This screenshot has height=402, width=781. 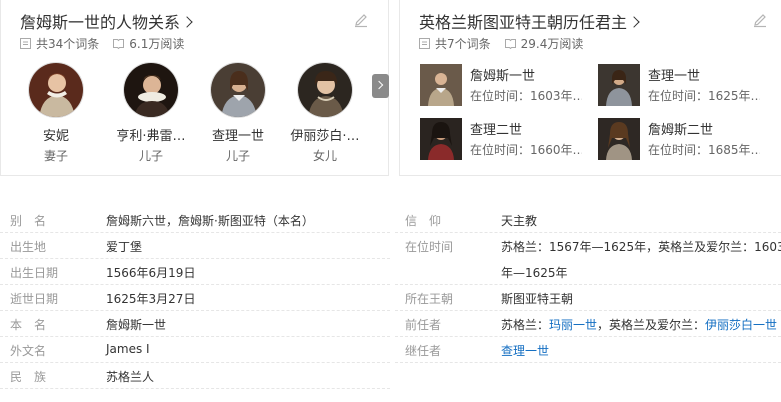 I want to click on info-label: 前任者, so click(x=423, y=325).